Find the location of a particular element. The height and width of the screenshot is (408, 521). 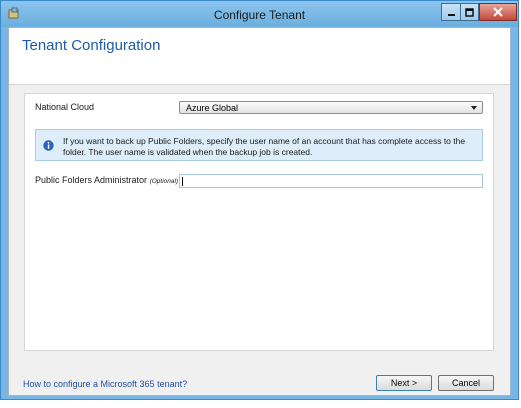

help-link: How to configure a Microsoft 365 tenant? is located at coordinates (105, 384).